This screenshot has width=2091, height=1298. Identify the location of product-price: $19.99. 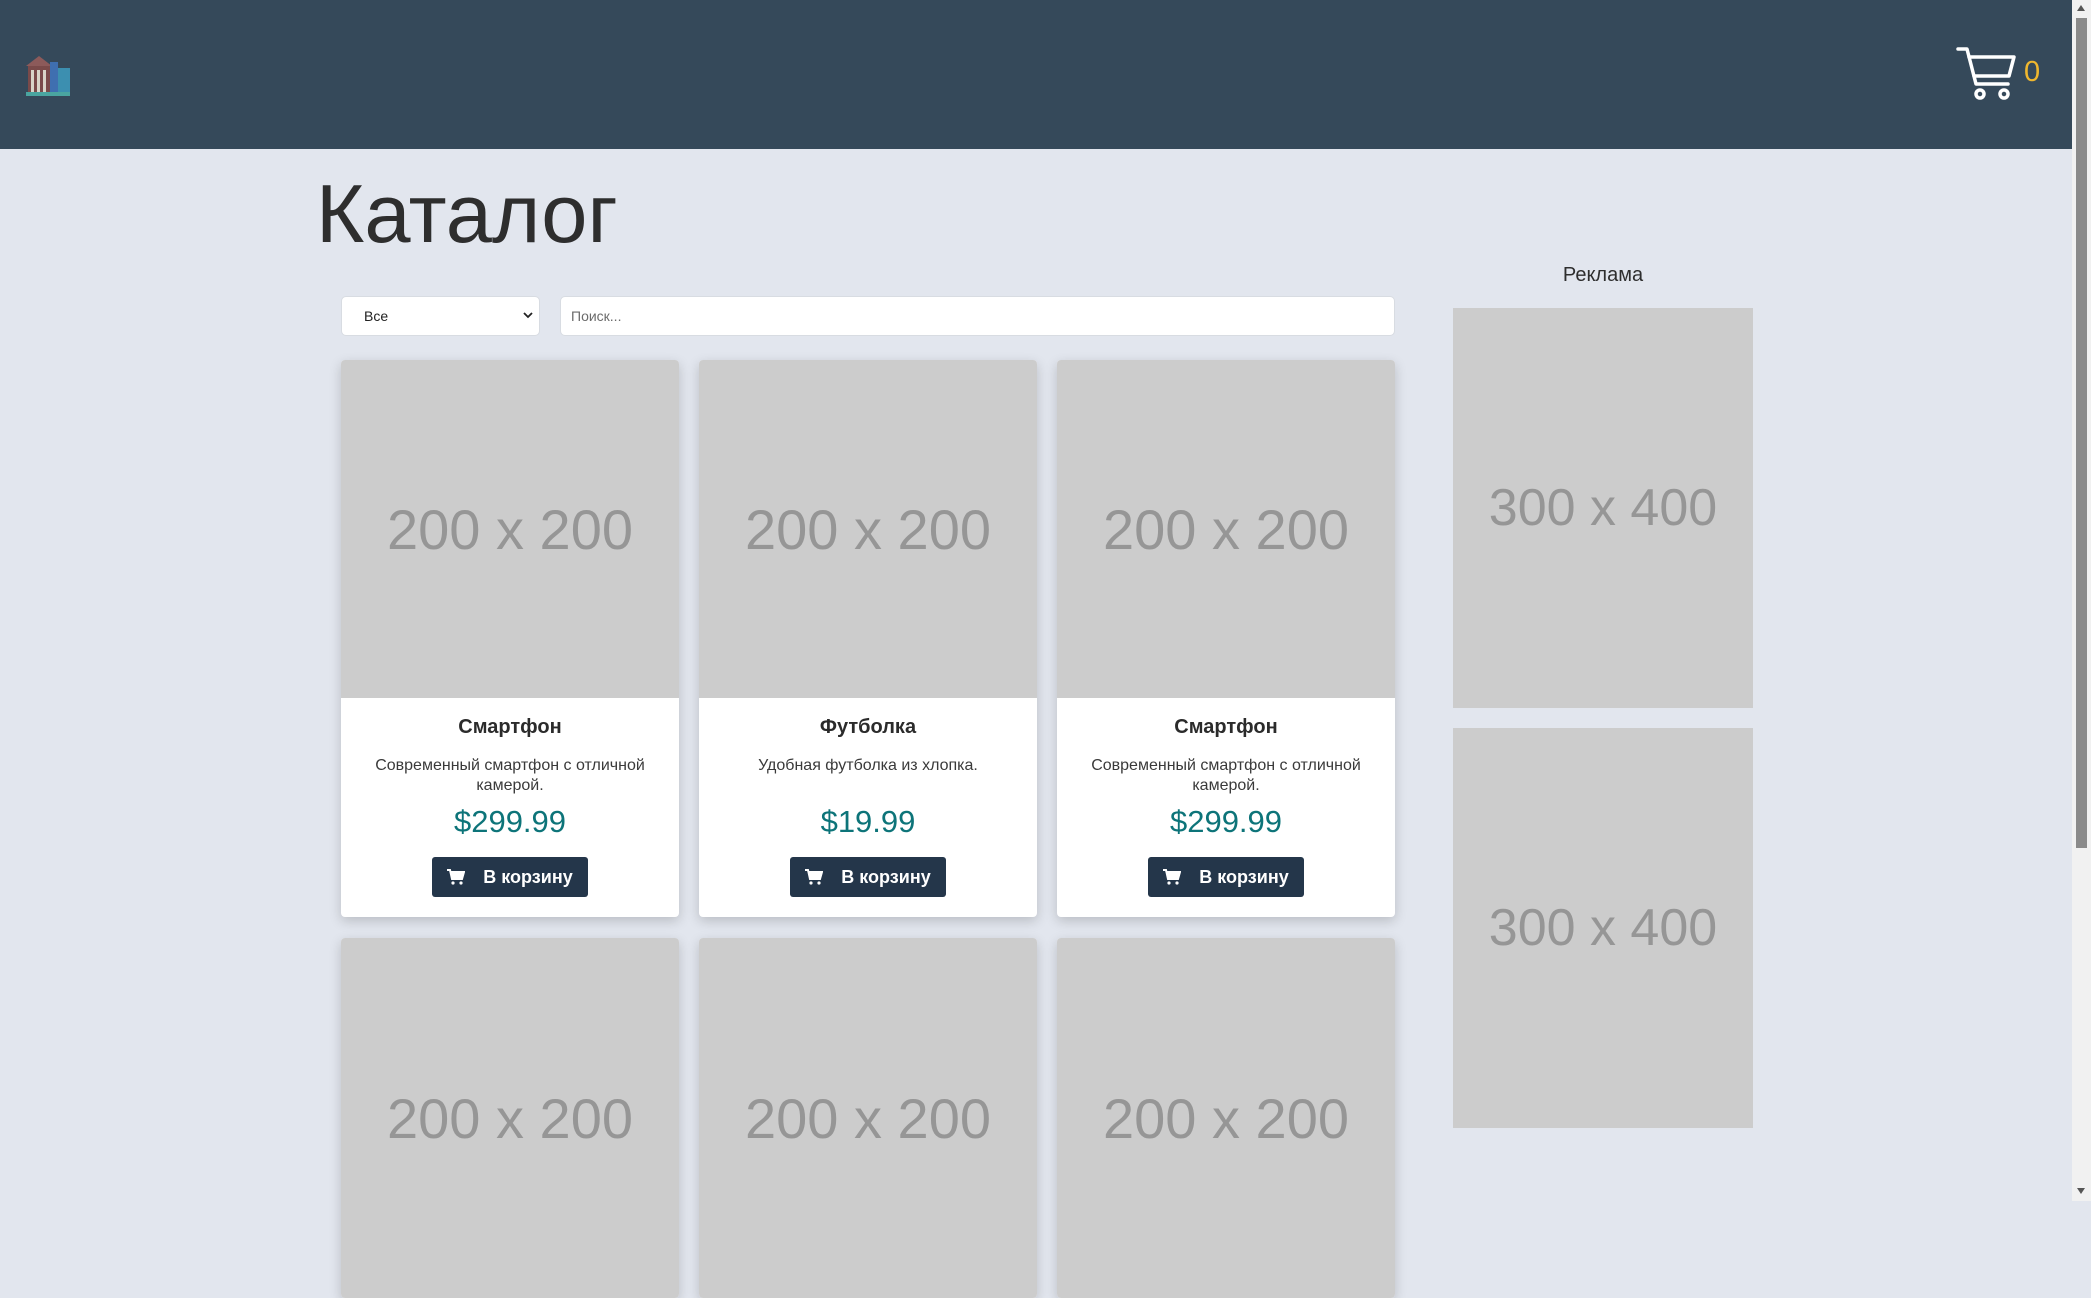
(868, 821).